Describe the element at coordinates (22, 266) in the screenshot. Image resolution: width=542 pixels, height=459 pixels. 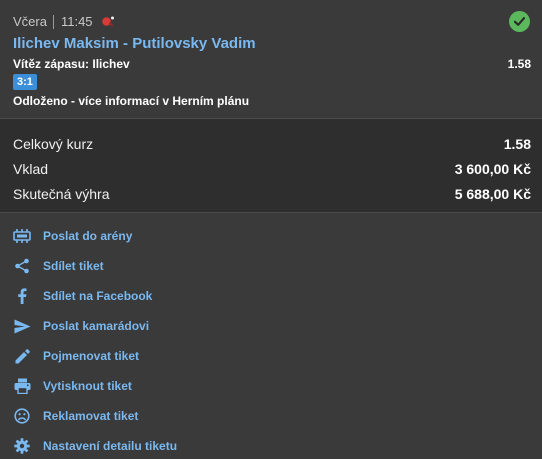
I see `share-icon` at that location.